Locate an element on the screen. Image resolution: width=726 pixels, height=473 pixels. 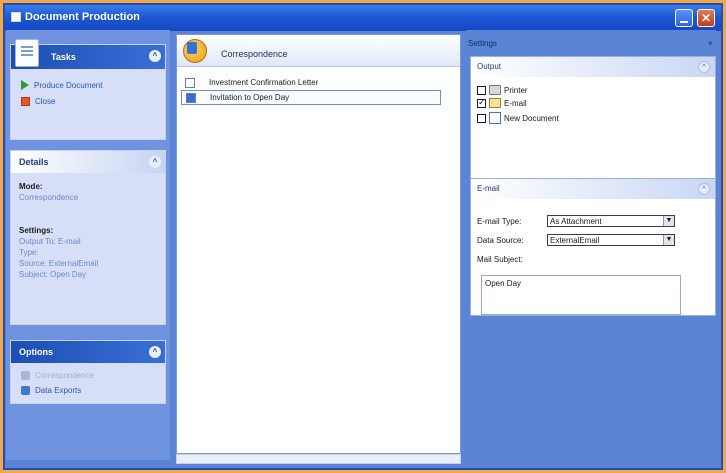
document-app-icon is located at coordinates (16, 17).